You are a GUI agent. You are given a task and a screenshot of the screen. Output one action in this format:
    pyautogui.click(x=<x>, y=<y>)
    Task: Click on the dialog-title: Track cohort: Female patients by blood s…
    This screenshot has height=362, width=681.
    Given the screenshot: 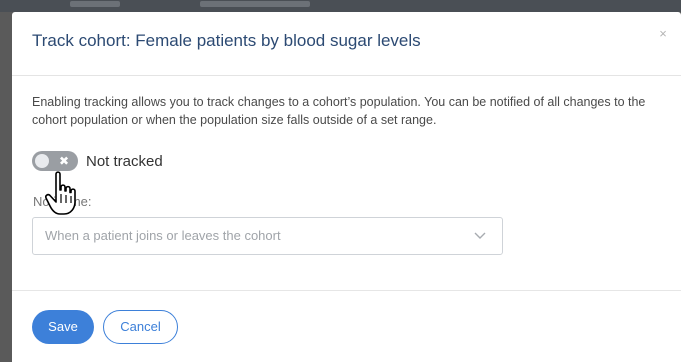 What is the action you would take?
    pyautogui.click(x=226, y=40)
    